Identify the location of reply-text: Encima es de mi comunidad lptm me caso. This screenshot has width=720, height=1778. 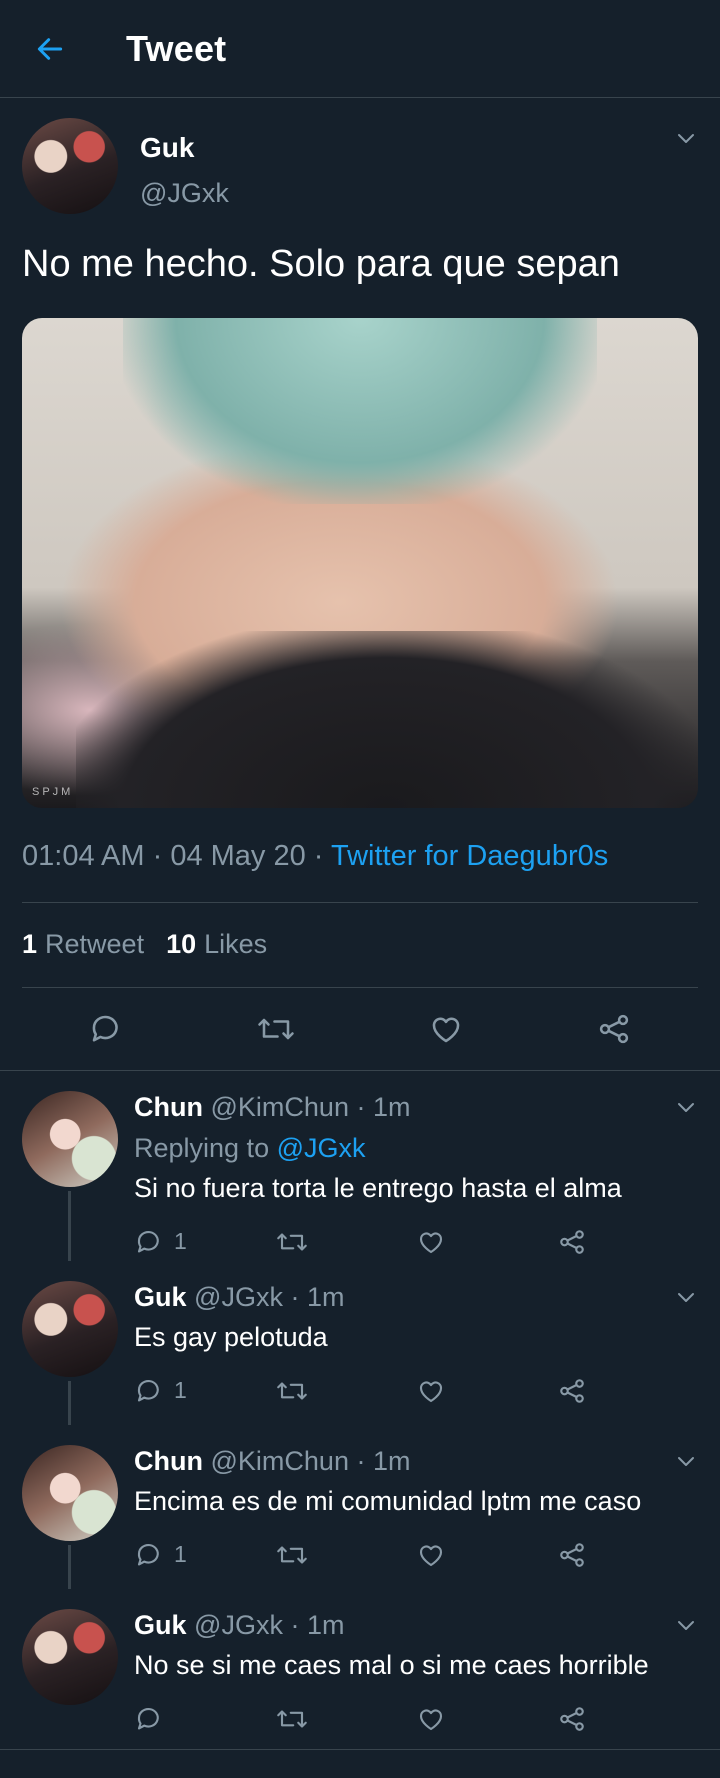
(388, 1500).